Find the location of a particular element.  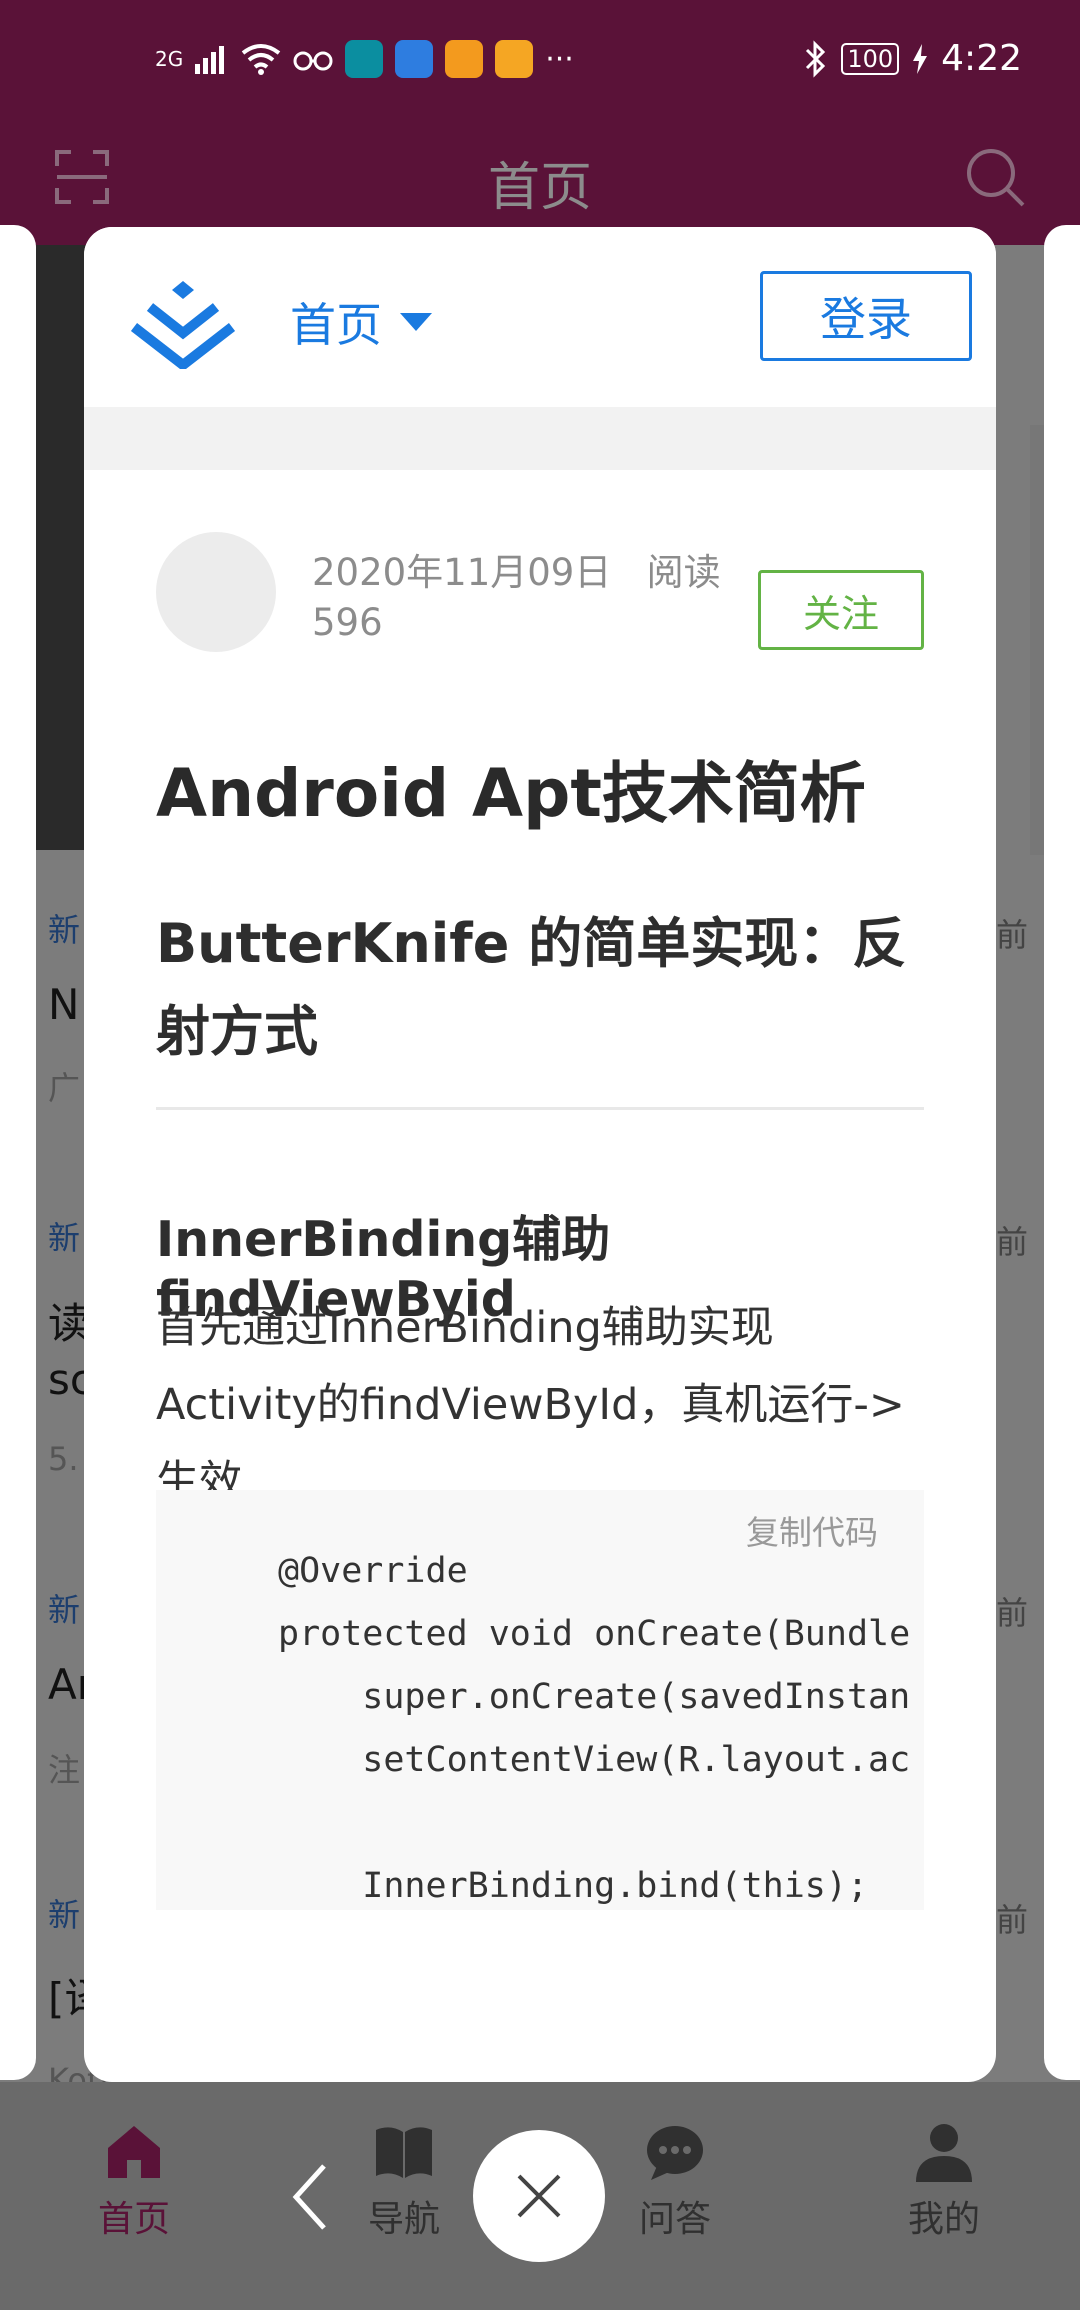

app-tc-icon is located at coordinates (364, 59).